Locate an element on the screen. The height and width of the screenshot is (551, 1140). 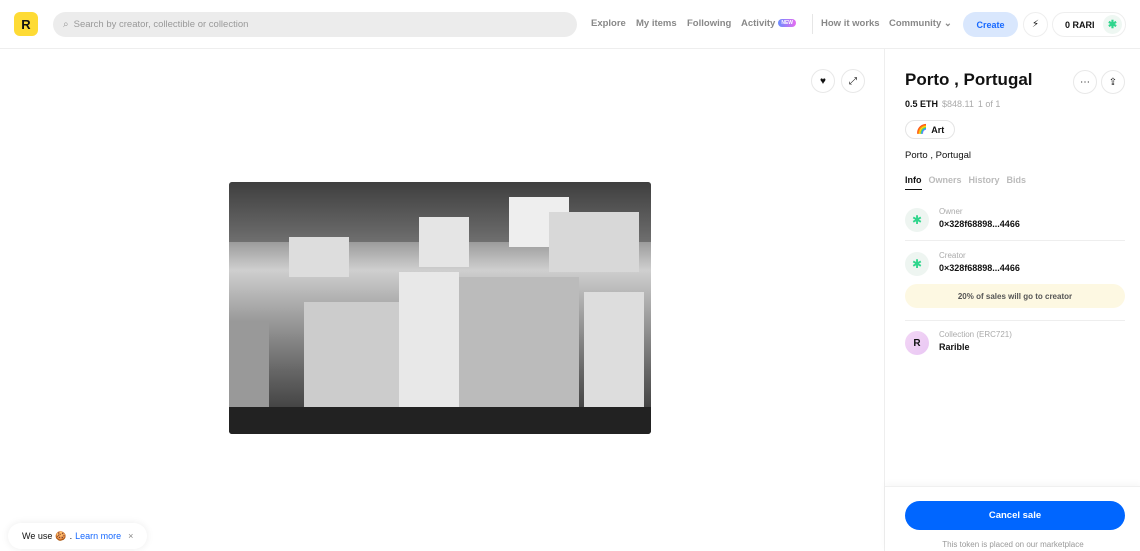
tab-bids: Bids is located at coordinates (1017, 182).